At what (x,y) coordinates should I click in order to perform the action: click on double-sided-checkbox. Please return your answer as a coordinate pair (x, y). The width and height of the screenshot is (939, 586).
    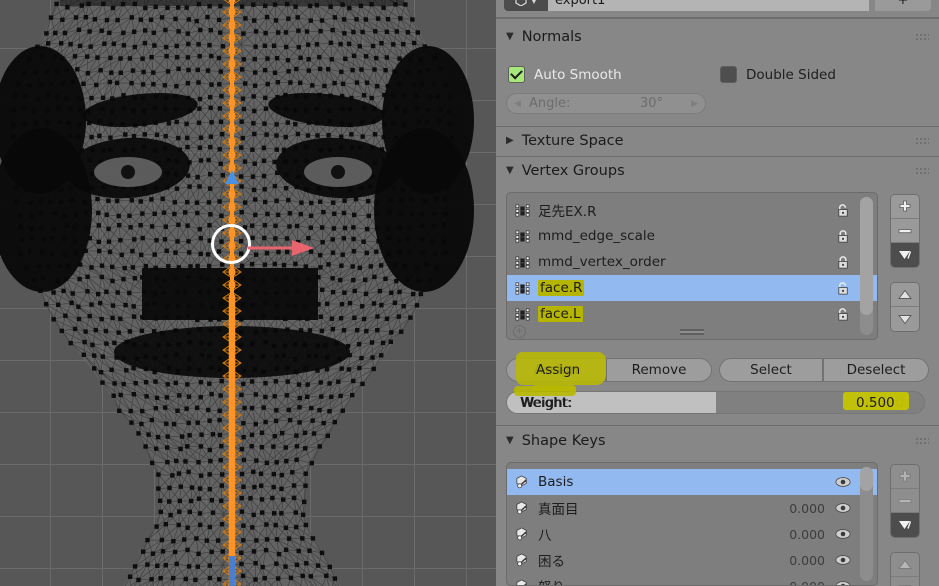
    Looking at the image, I should click on (728, 74).